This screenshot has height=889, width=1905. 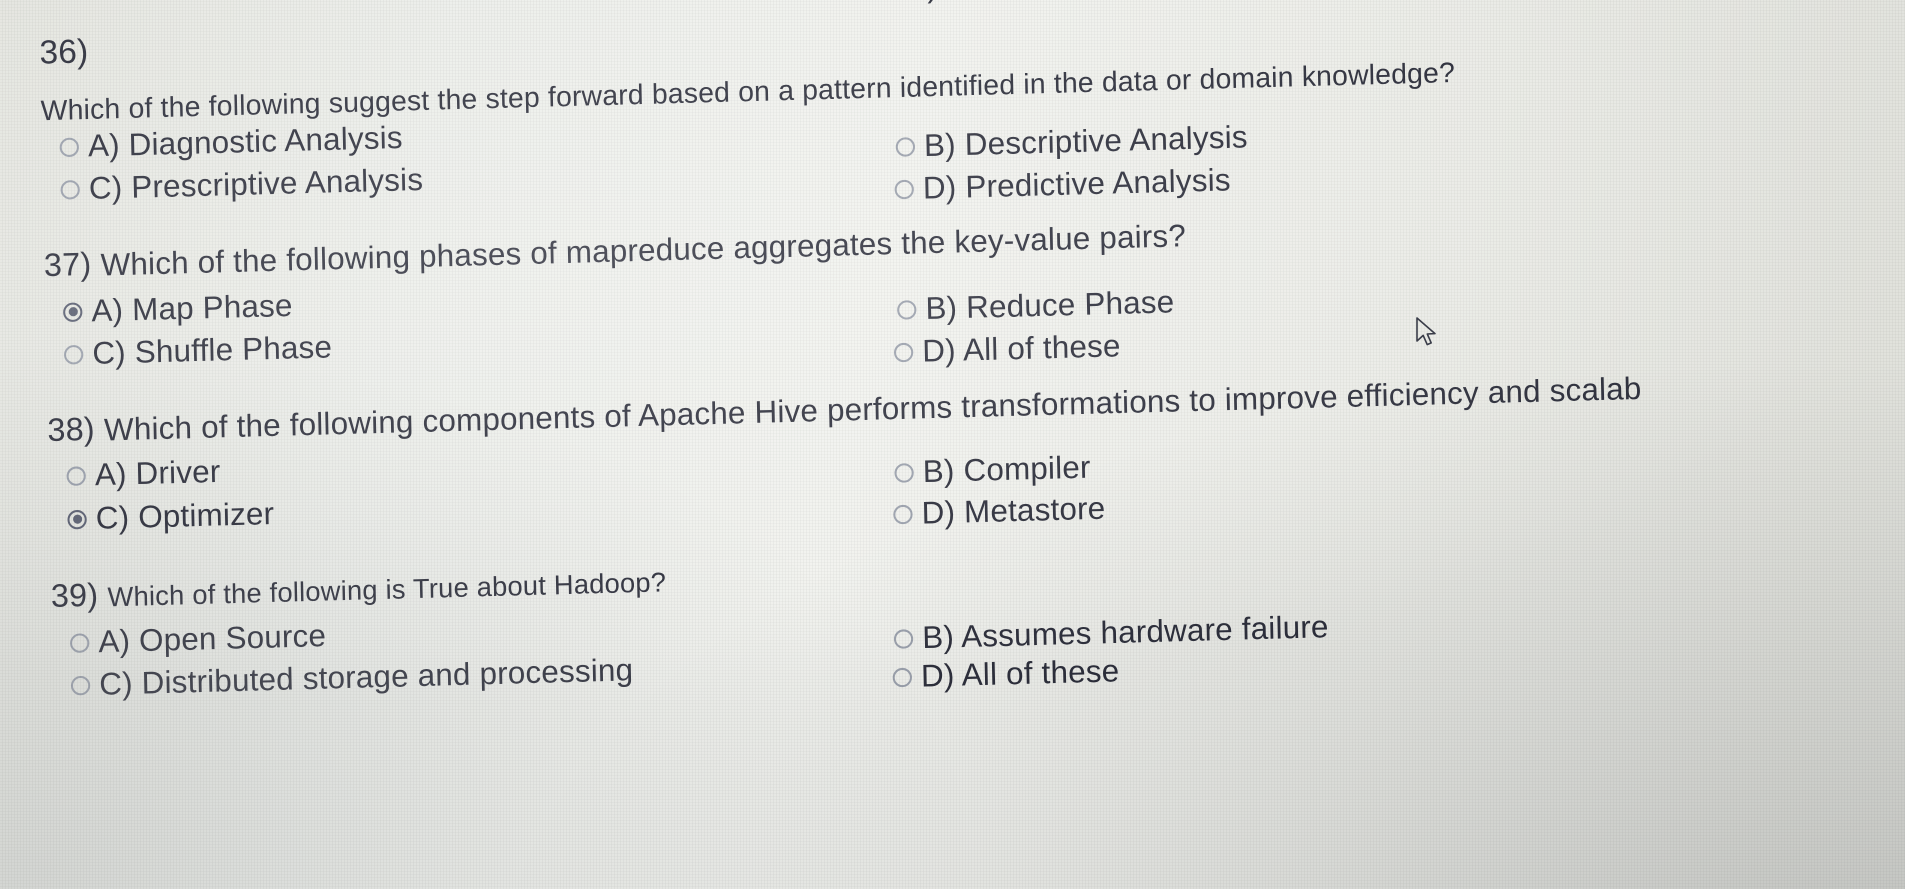 What do you see at coordinates (74, 595) in the screenshot?
I see `question-39-number: 39)` at bounding box center [74, 595].